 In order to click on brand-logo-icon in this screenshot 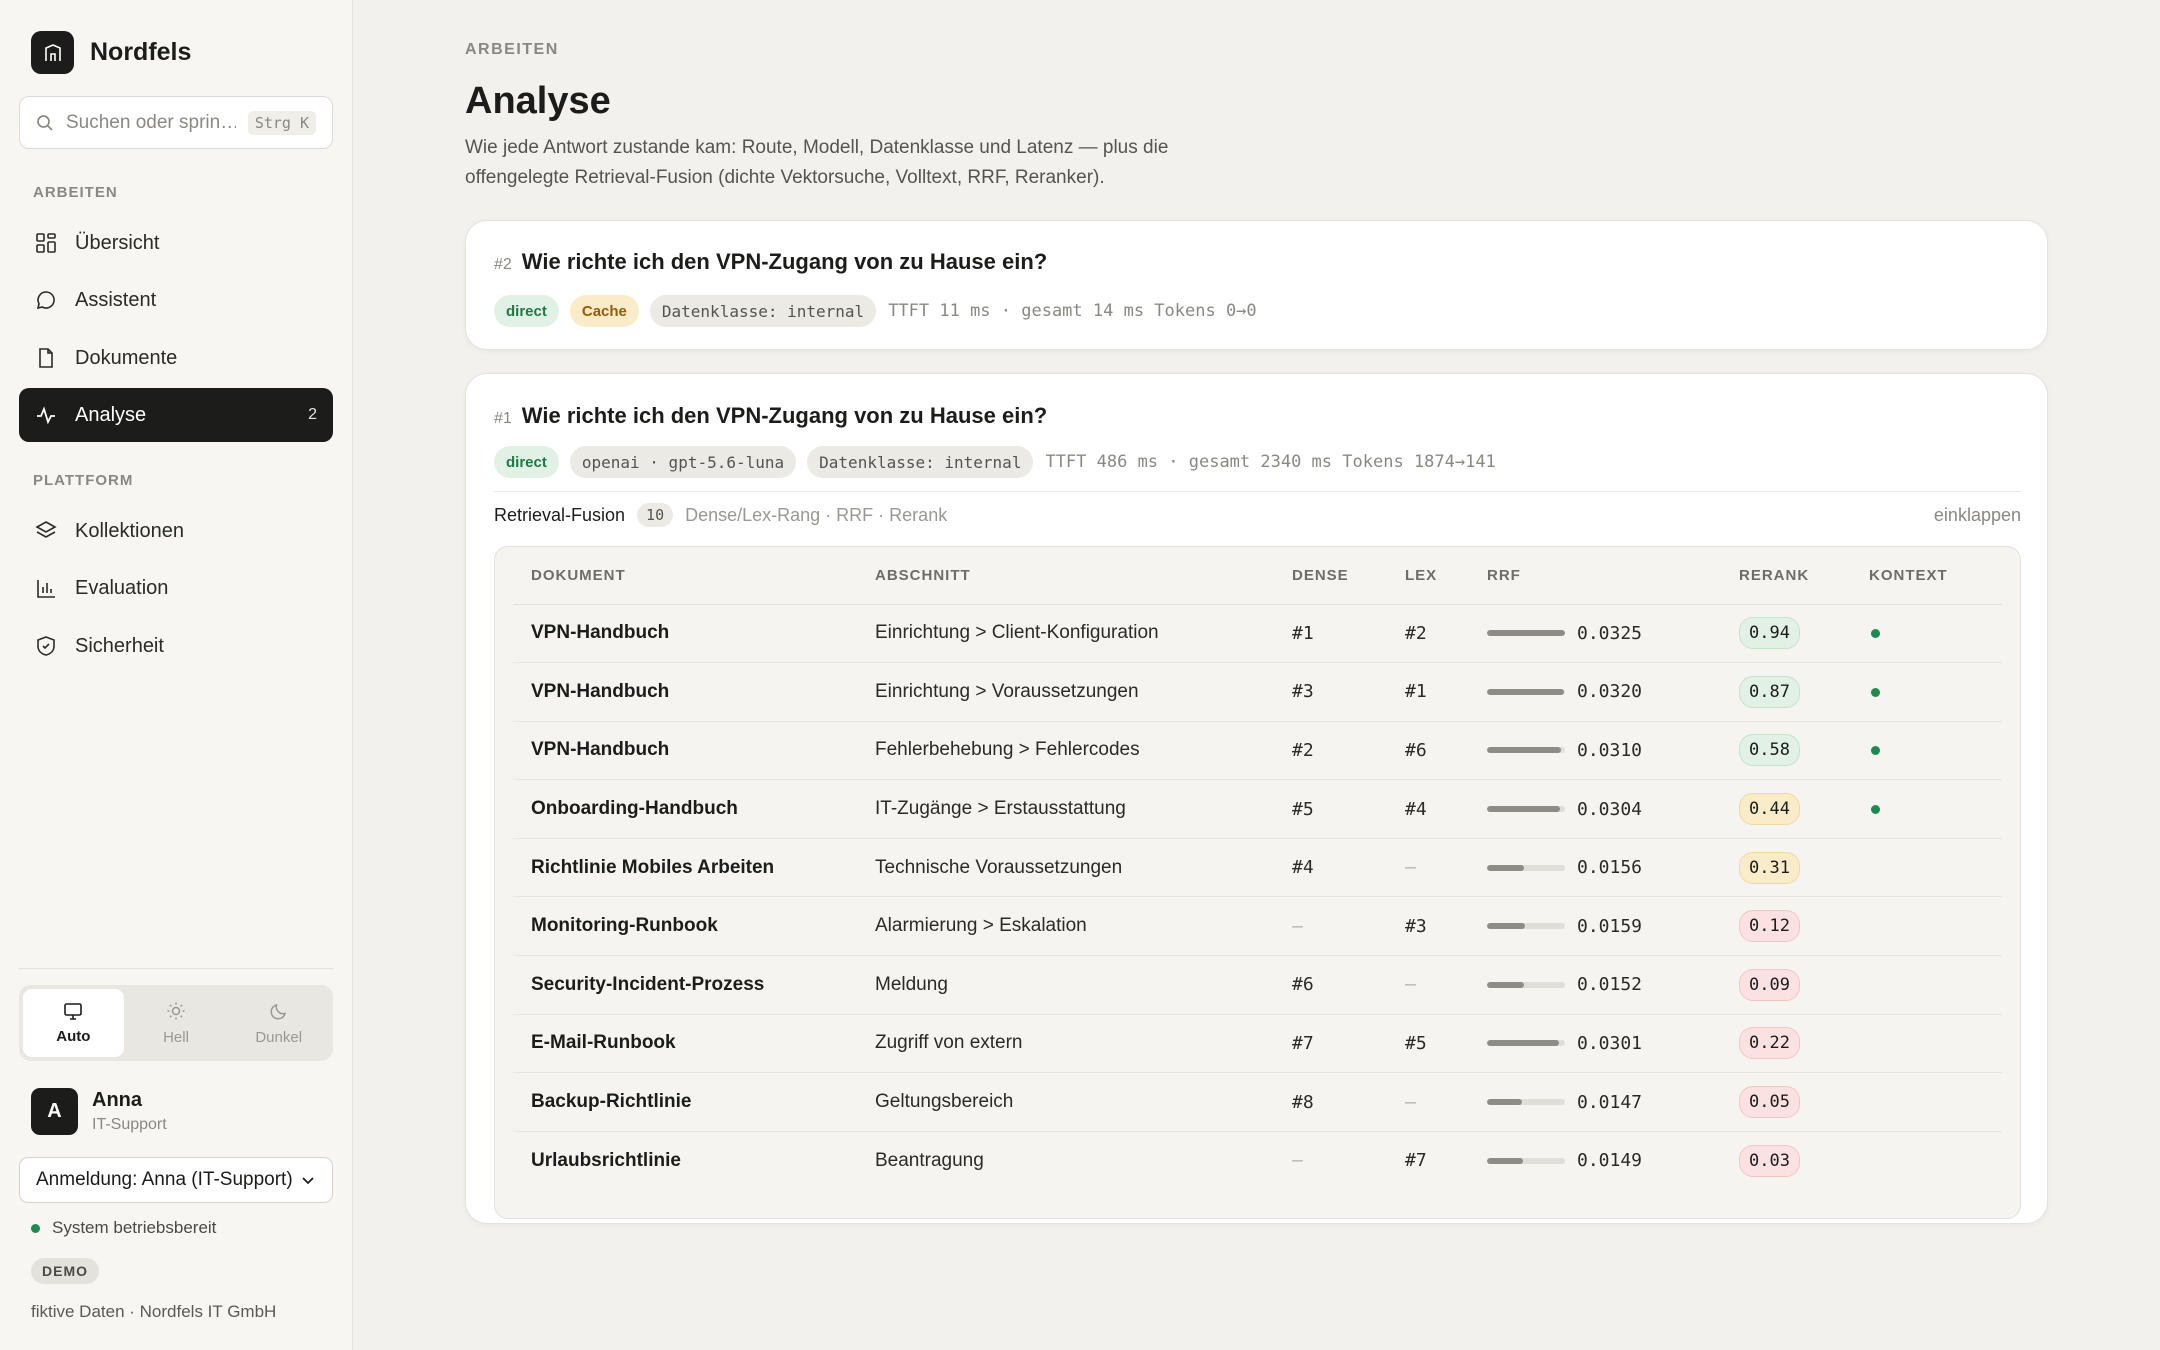, I will do `click(52, 52)`.